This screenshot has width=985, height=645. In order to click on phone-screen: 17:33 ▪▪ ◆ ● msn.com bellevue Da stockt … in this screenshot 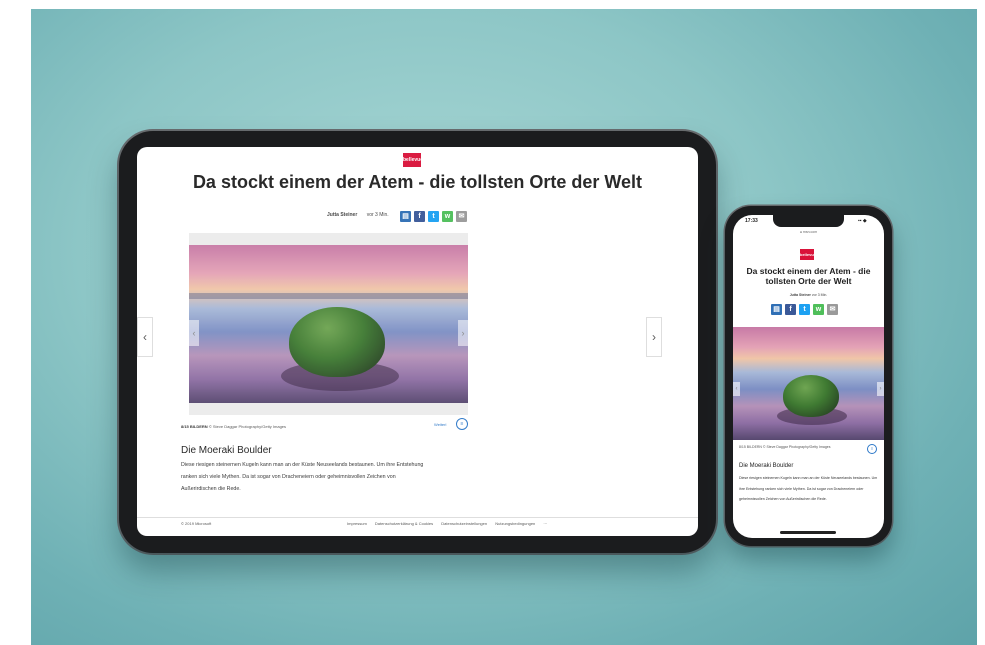, I will do `click(808, 376)`.